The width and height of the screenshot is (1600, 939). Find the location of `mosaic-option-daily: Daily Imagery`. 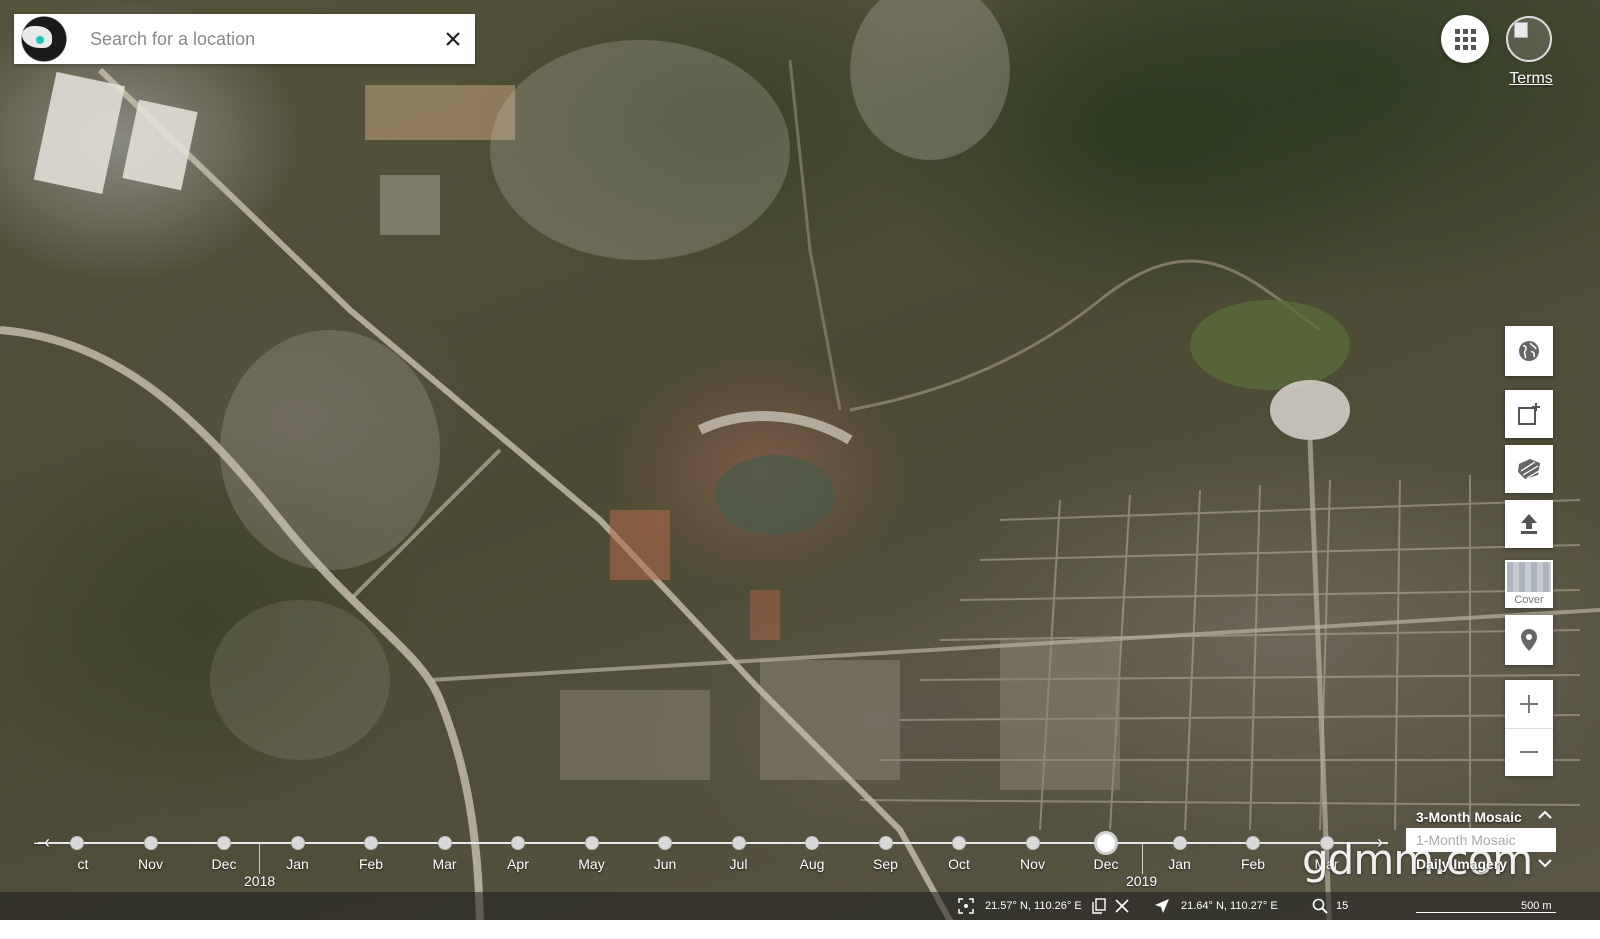

mosaic-option-daily: Daily Imagery is located at coordinates (1481, 864).